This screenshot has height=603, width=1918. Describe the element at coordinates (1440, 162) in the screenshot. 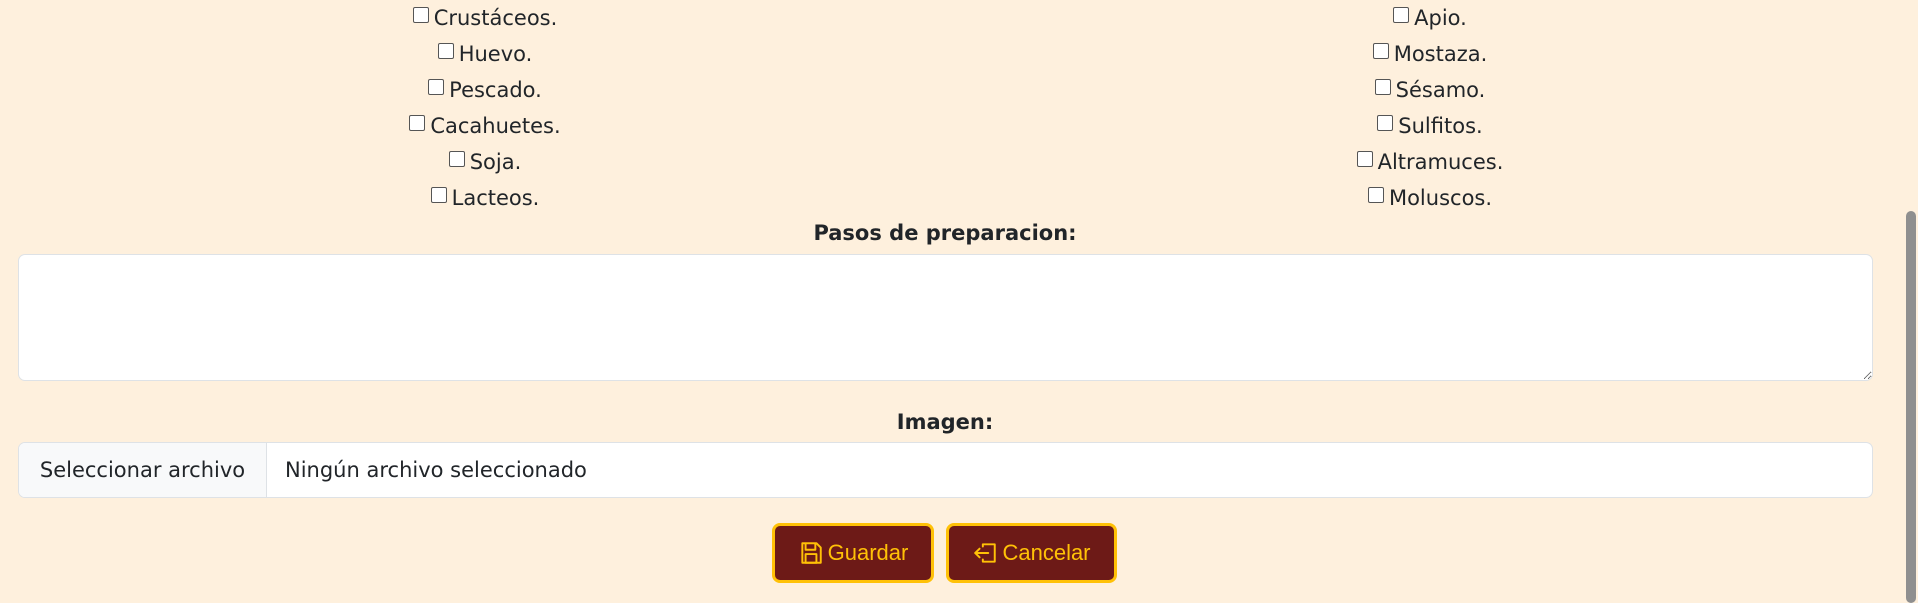

I see `allergen-label: Altramuces.` at that location.